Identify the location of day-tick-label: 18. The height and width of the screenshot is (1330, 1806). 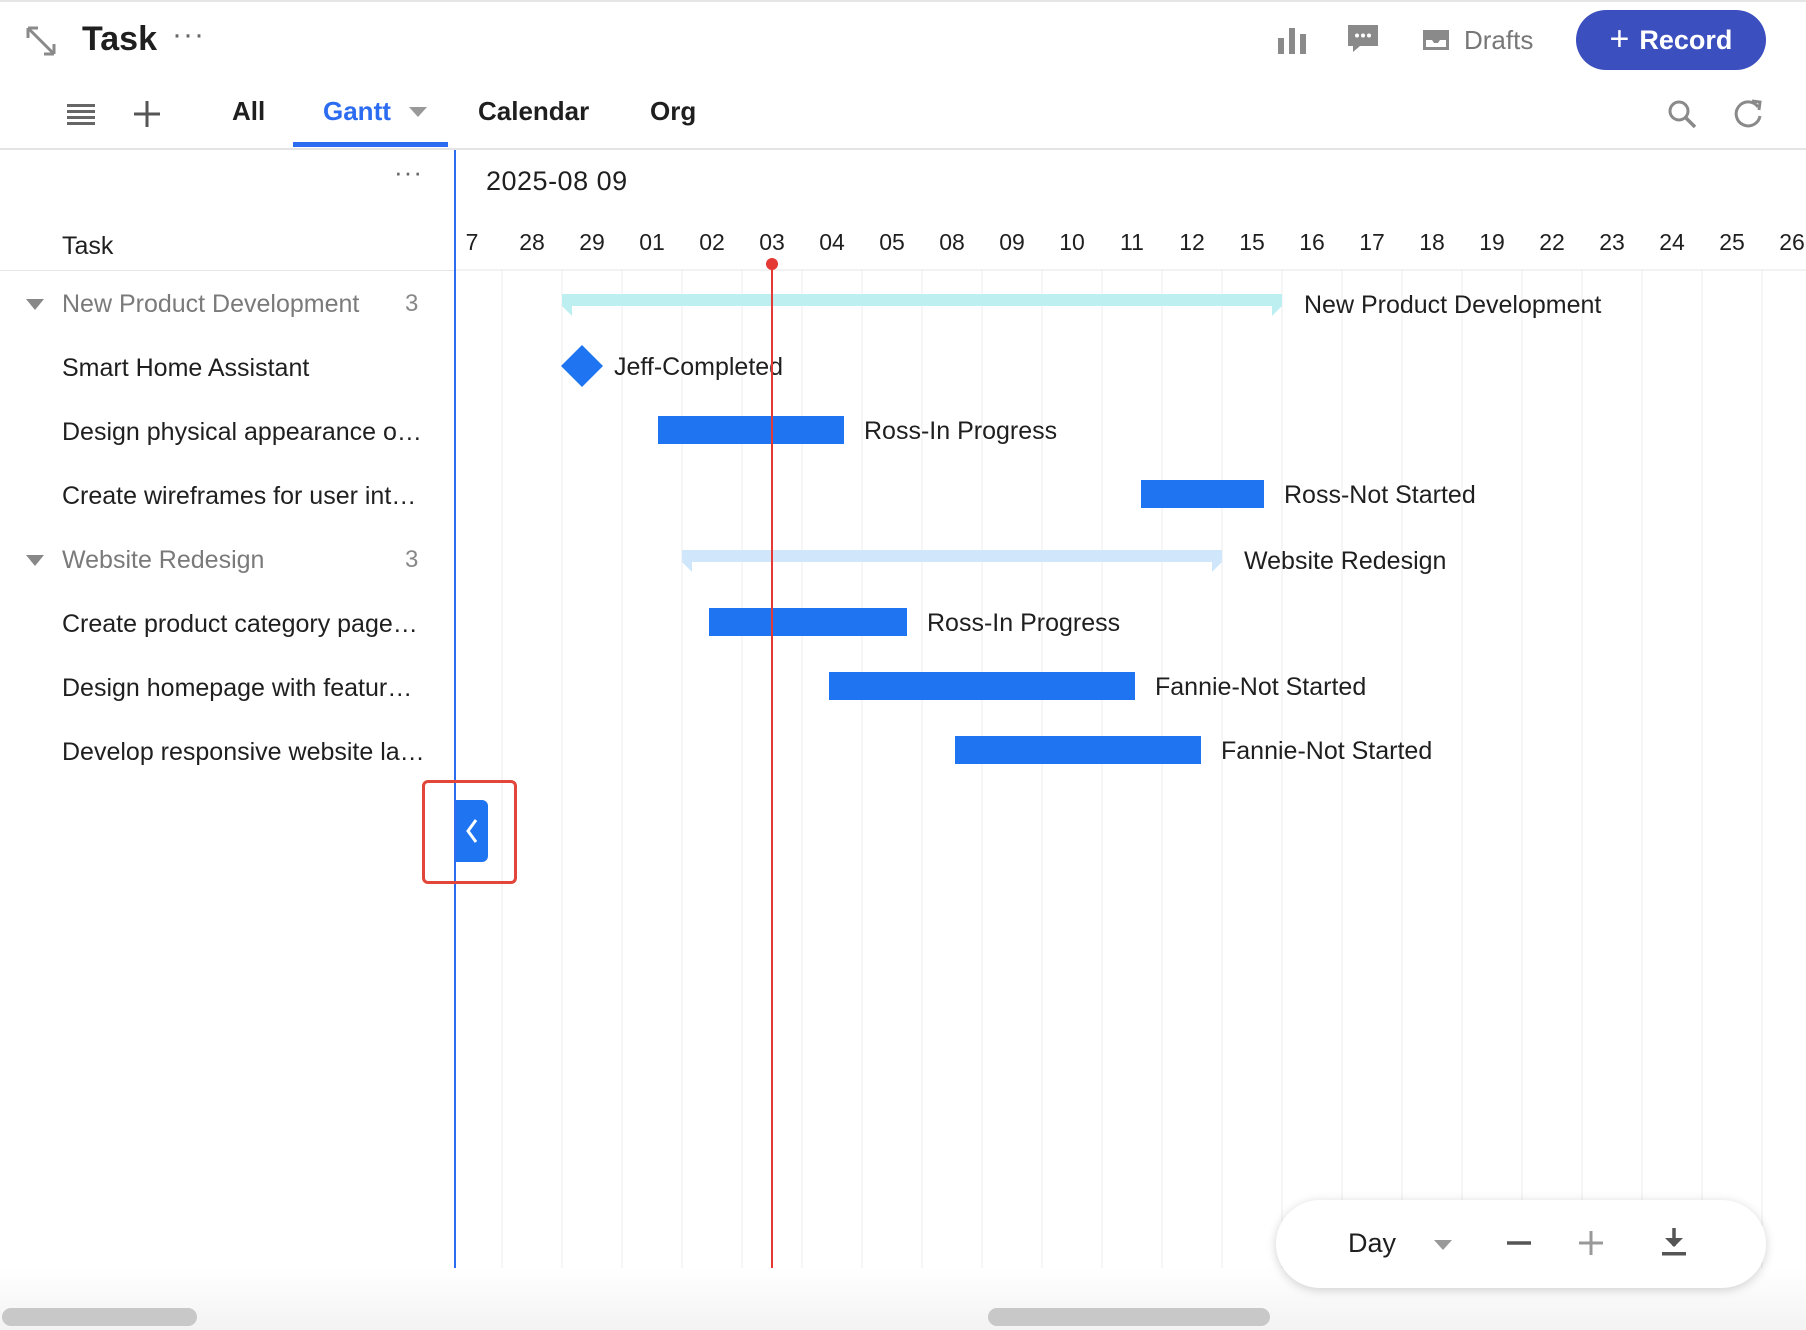
(1432, 242).